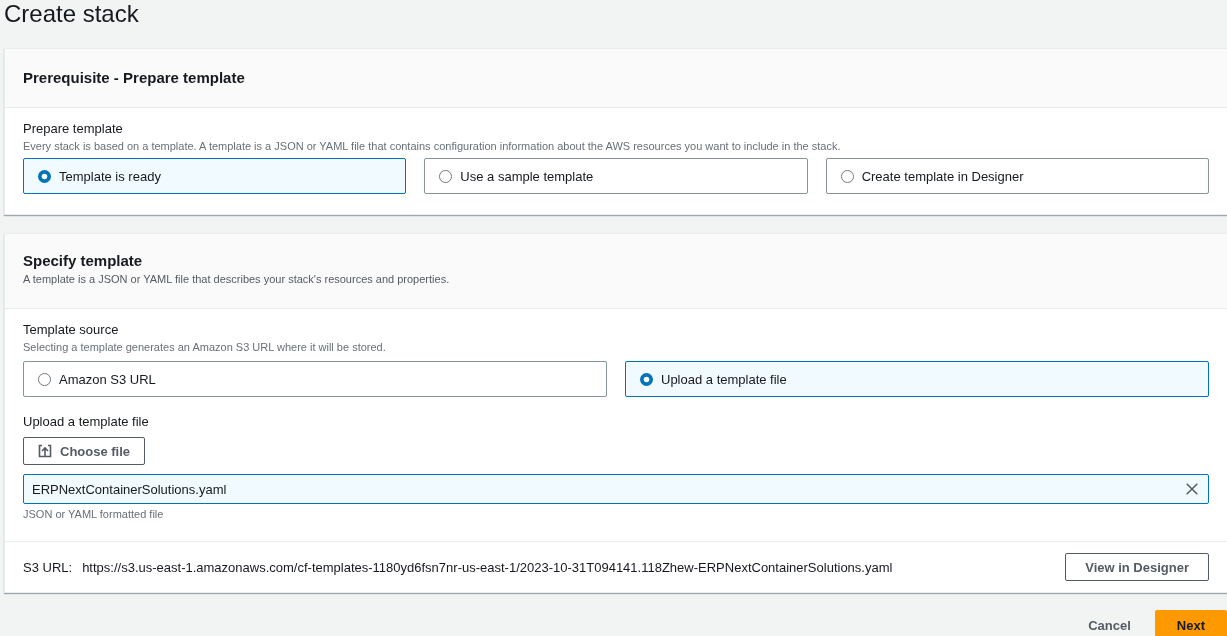  I want to click on field-label: Prepare template, so click(73, 129).